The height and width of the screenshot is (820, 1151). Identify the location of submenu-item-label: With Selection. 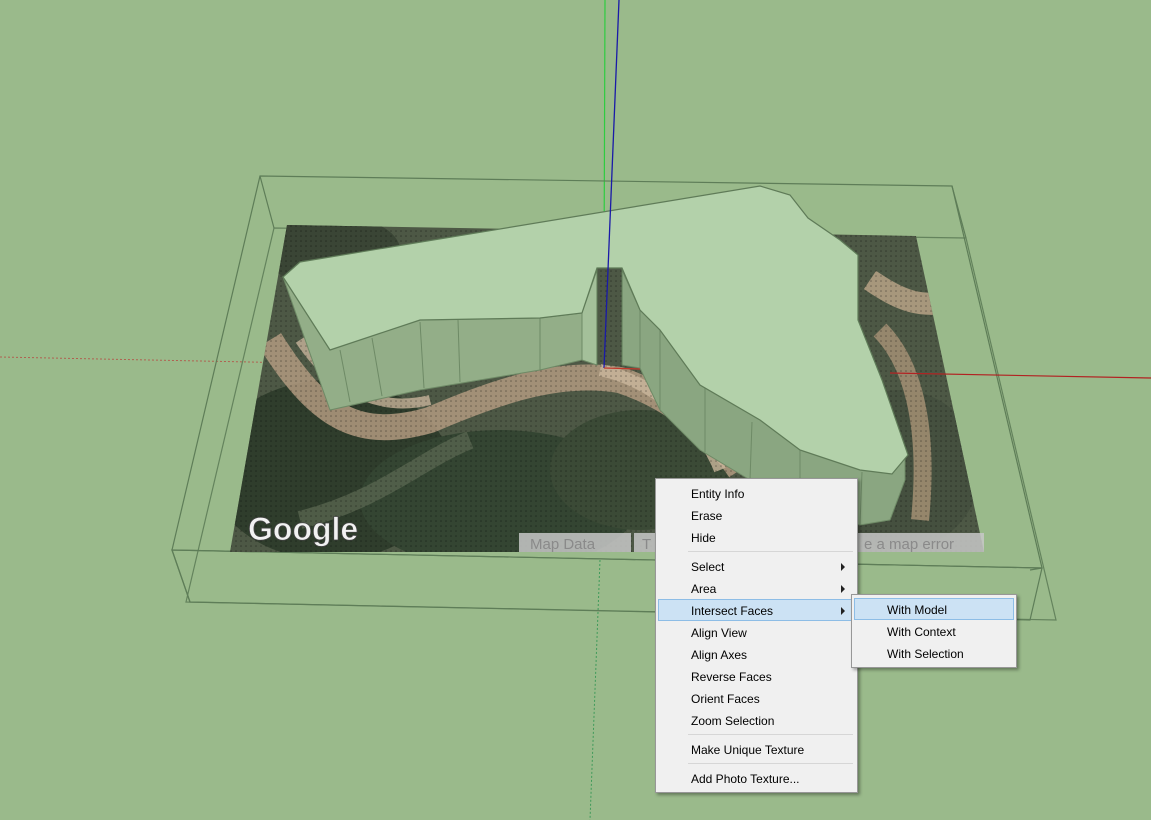
(925, 654).